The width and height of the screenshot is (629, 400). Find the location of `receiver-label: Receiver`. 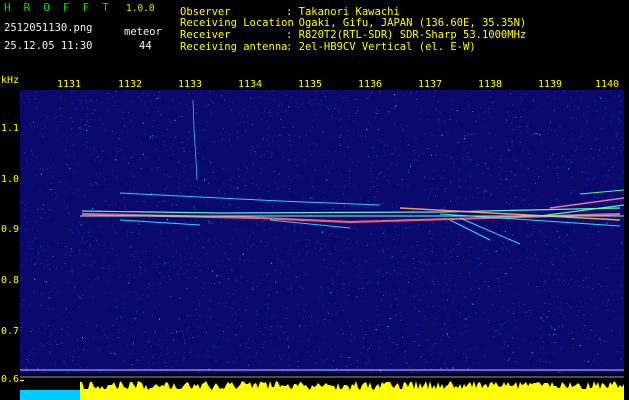

receiver-label: Receiver is located at coordinates (205, 35).